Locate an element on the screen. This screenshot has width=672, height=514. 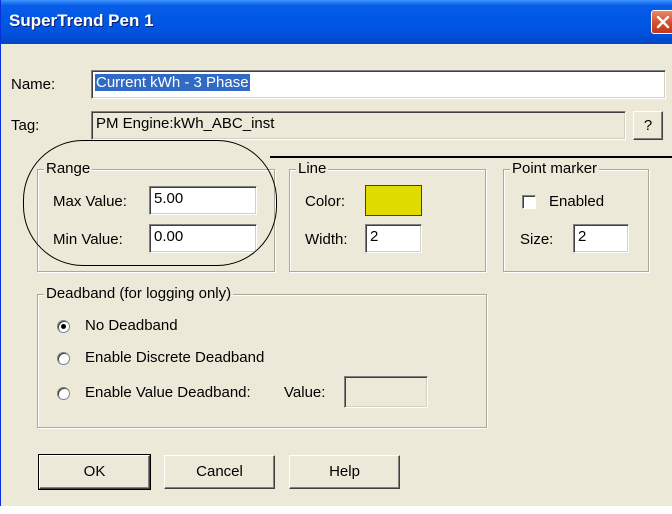
tag-browse-button: ? is located at coordinates (648, 125).